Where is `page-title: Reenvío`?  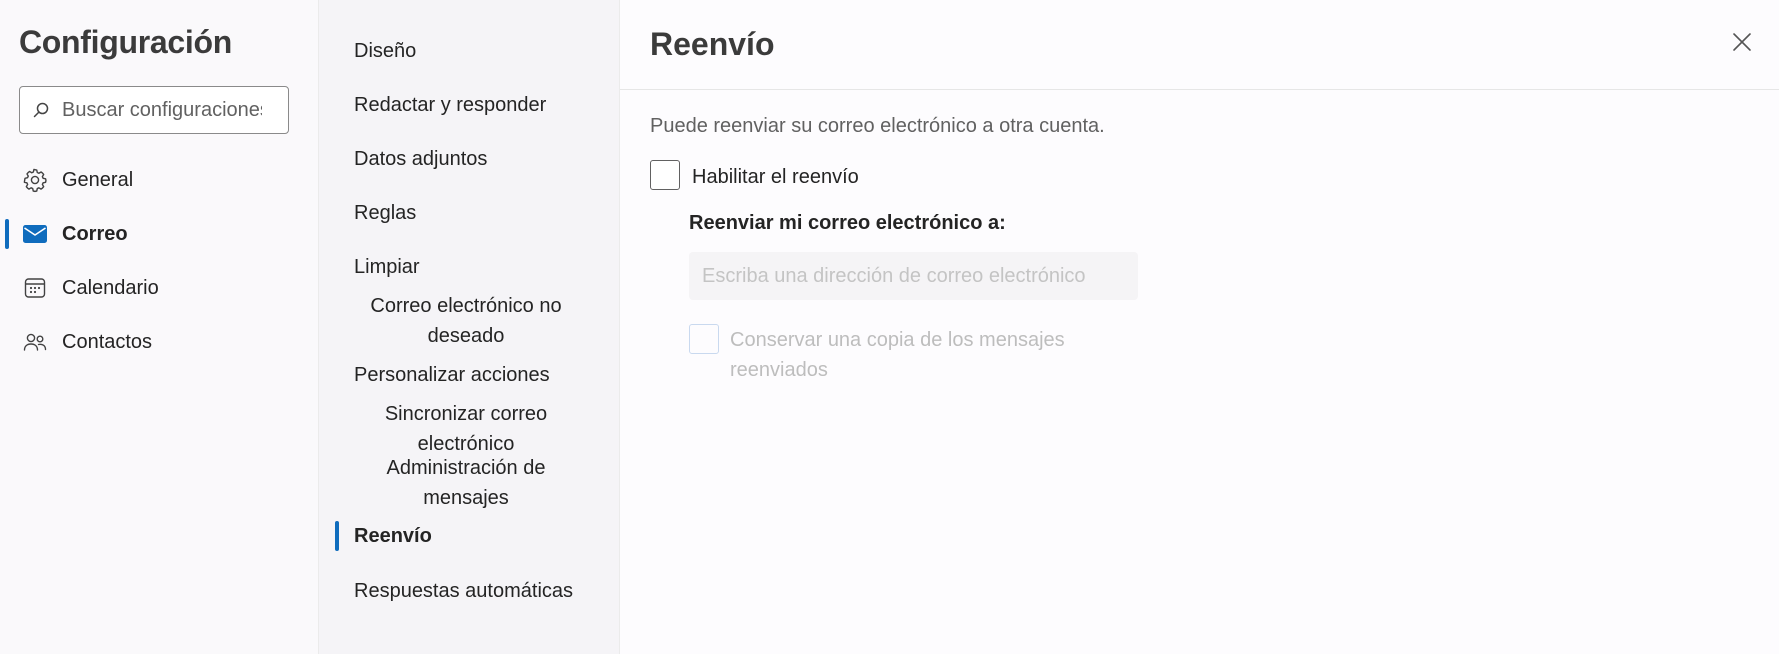
page-title: Reenvío is located at coordinates (712, 44).